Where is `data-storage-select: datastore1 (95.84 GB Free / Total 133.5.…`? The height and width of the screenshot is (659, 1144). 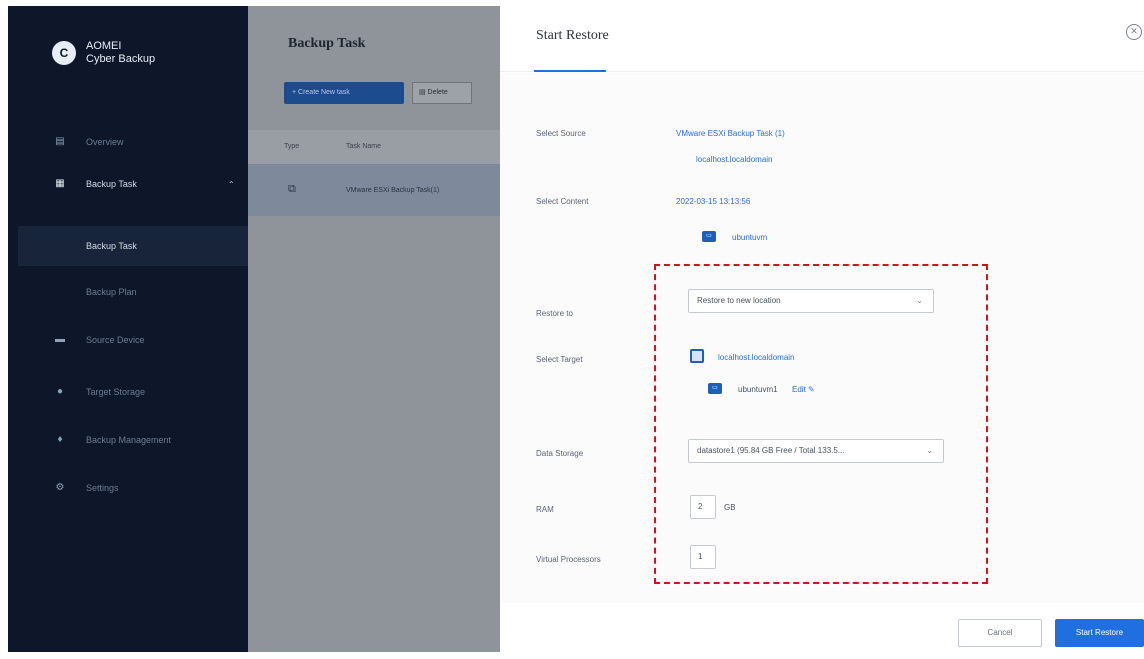
data-storage-select: datastore1 (95.84 GB Free / Total 133.5.… is located at coordinates (816, 451).